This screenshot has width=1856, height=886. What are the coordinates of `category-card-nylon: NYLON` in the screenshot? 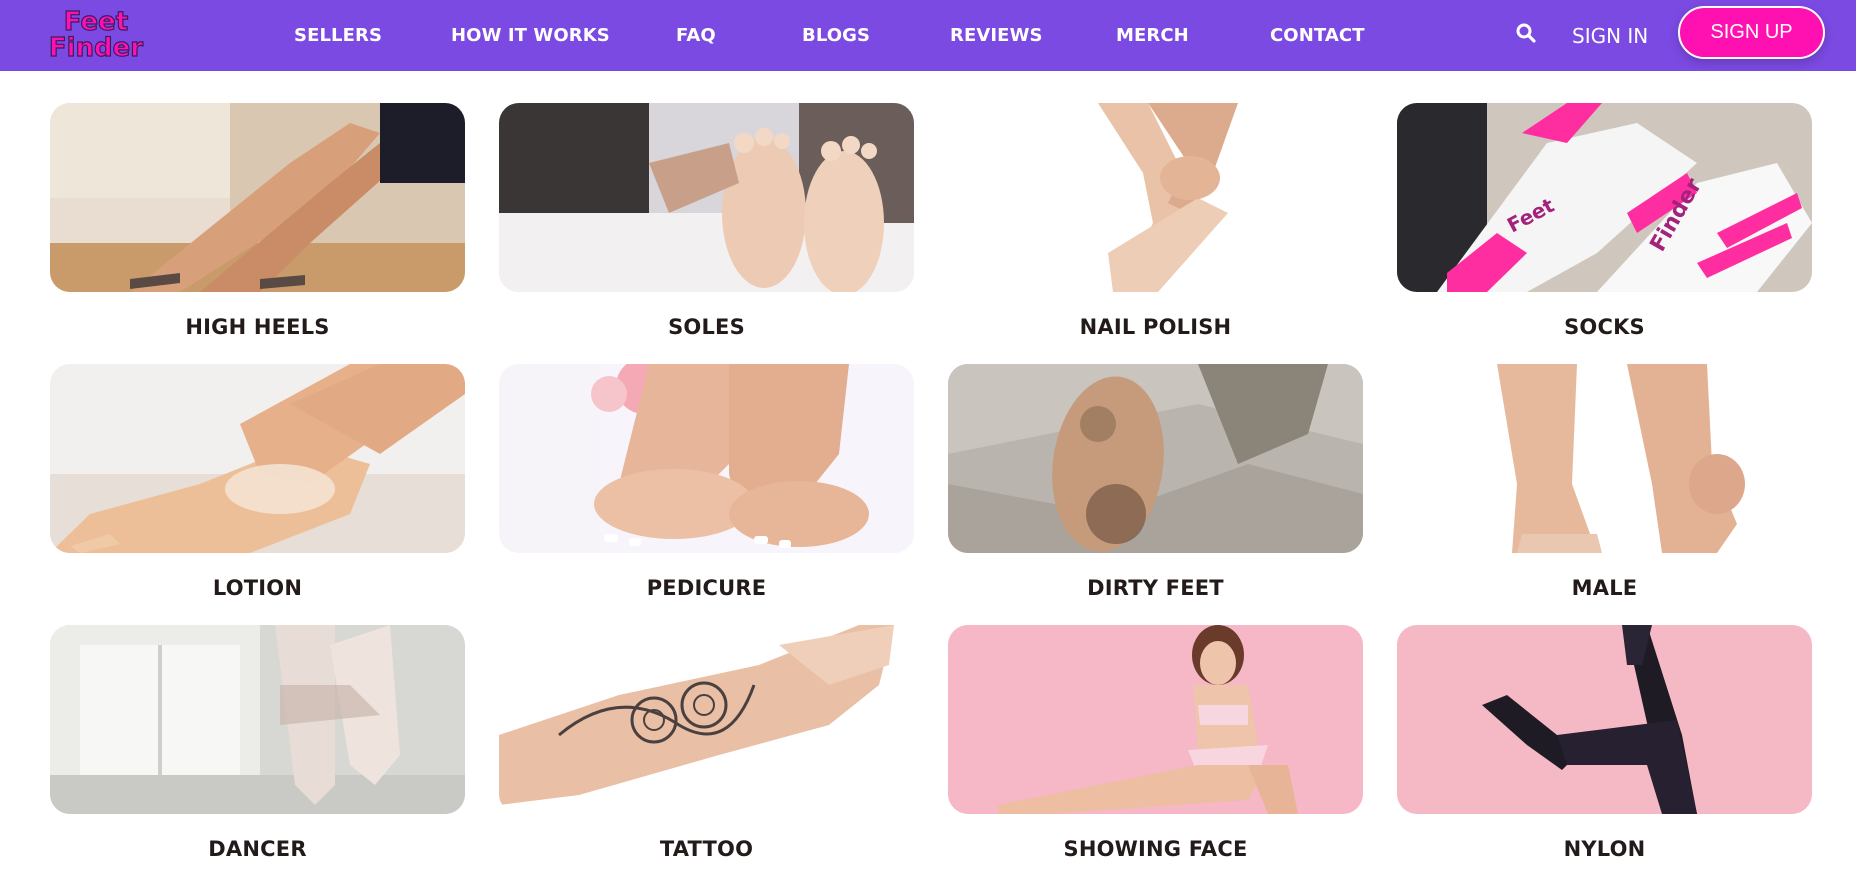 It's located at (1604, 755).